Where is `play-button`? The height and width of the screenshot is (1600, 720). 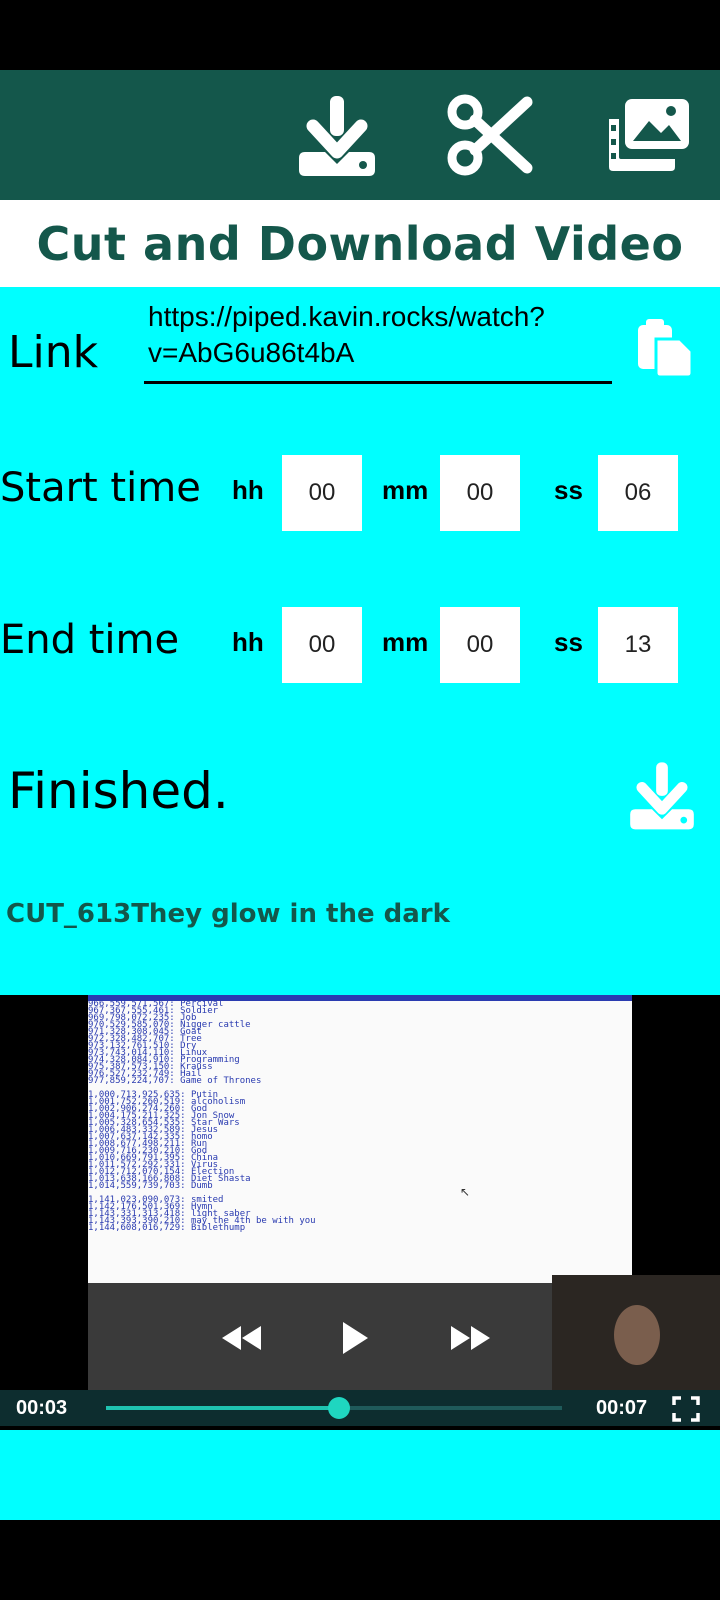 play-button is located at coordinates (355, 1338).